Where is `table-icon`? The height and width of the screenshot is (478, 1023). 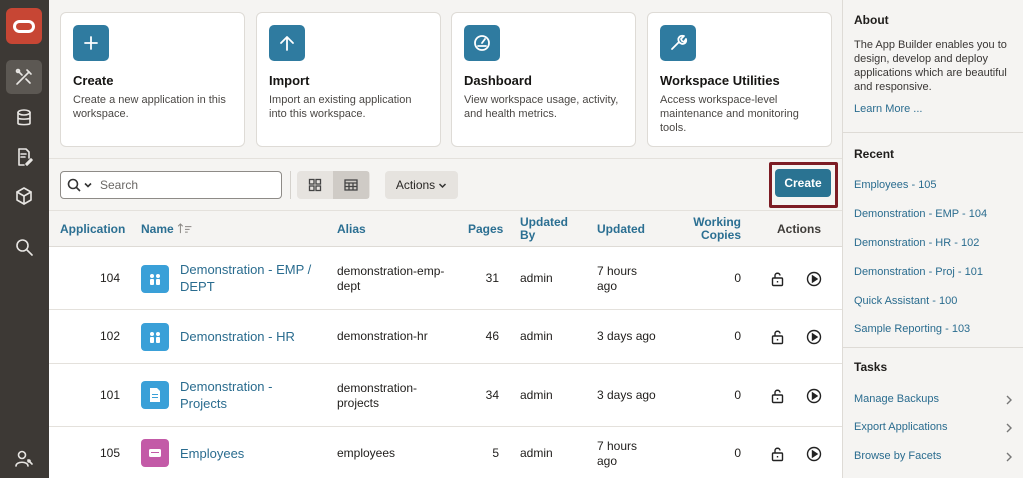 table-icon is located at coordinates (351, 185).